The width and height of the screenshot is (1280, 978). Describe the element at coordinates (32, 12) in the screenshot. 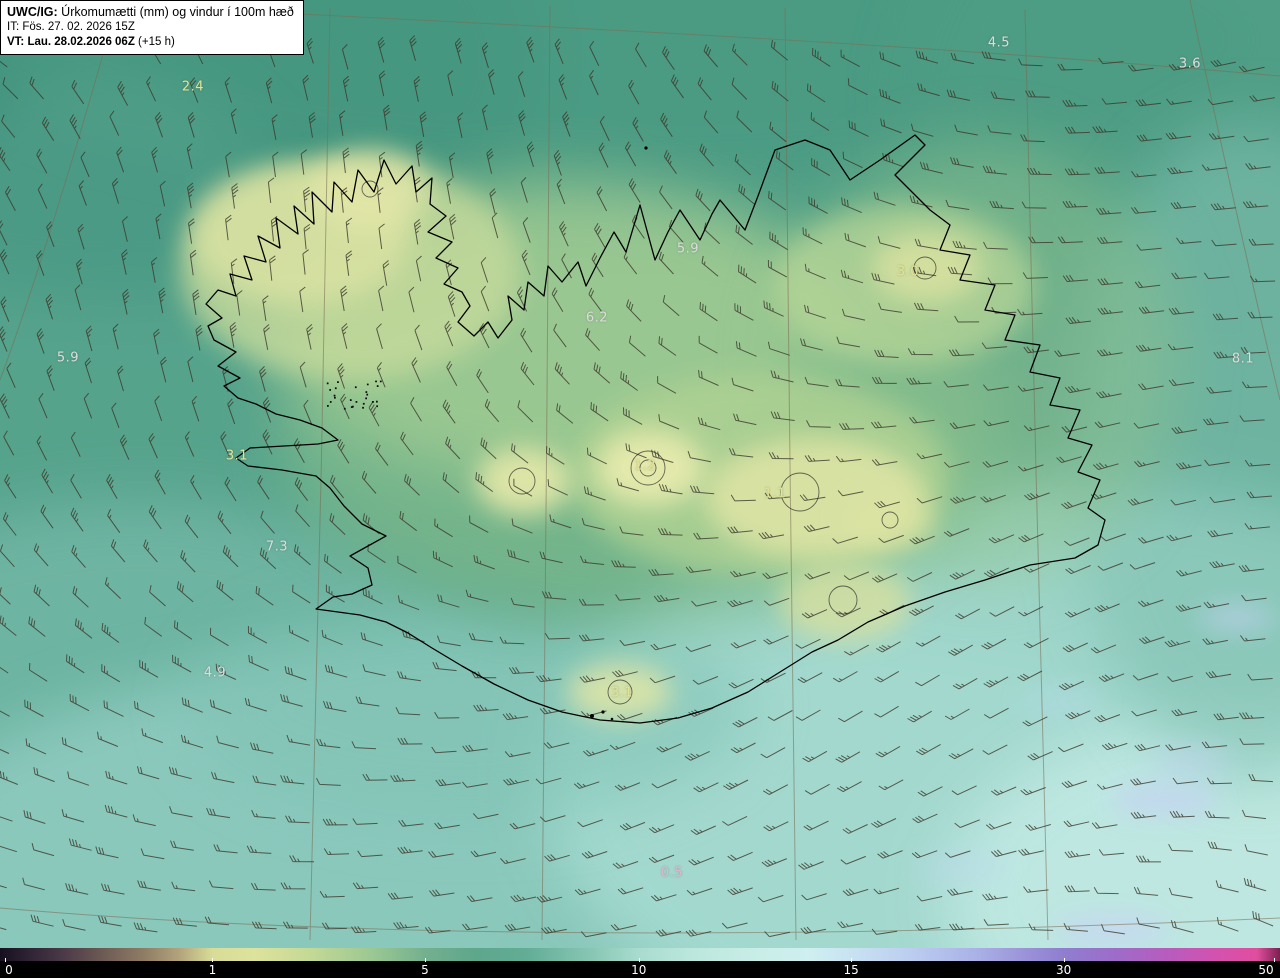

I see `model-name: UWC/IG:` at that location.